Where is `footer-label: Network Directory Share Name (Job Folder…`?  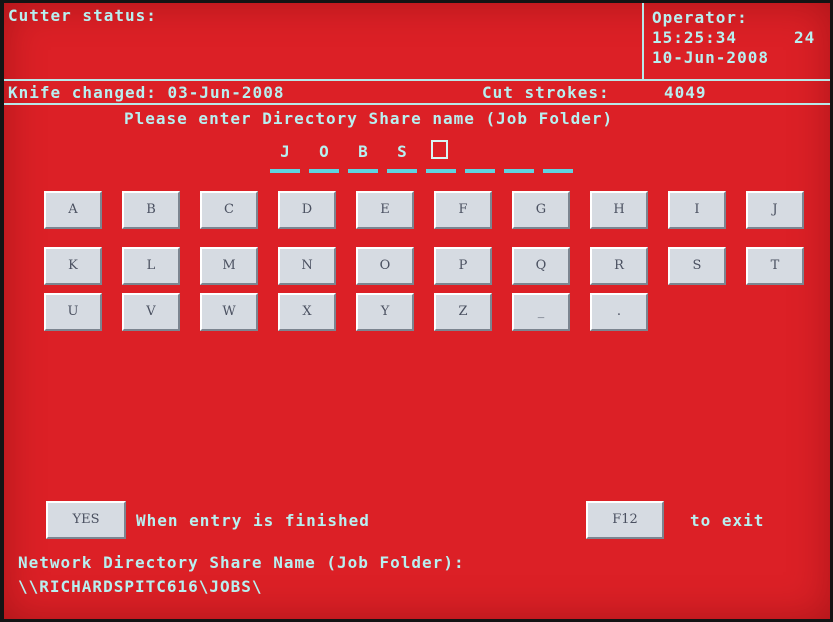
footer-label: Network Directory Share Name (Job Folder… is located at coordinates (241, 562).